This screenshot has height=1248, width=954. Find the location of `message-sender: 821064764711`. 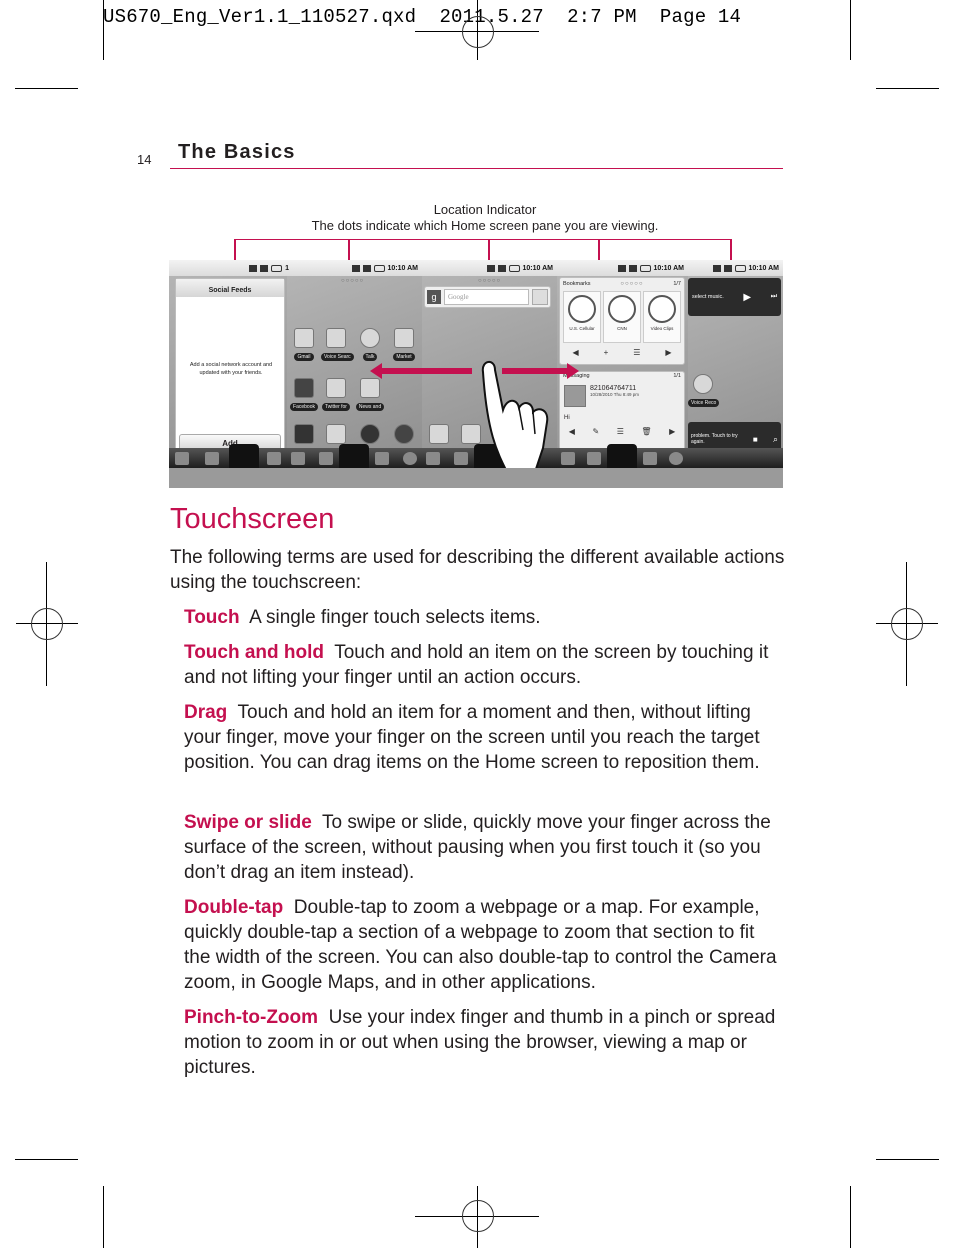

message-sender: 821064764711 is located at coordinates (613, 388).